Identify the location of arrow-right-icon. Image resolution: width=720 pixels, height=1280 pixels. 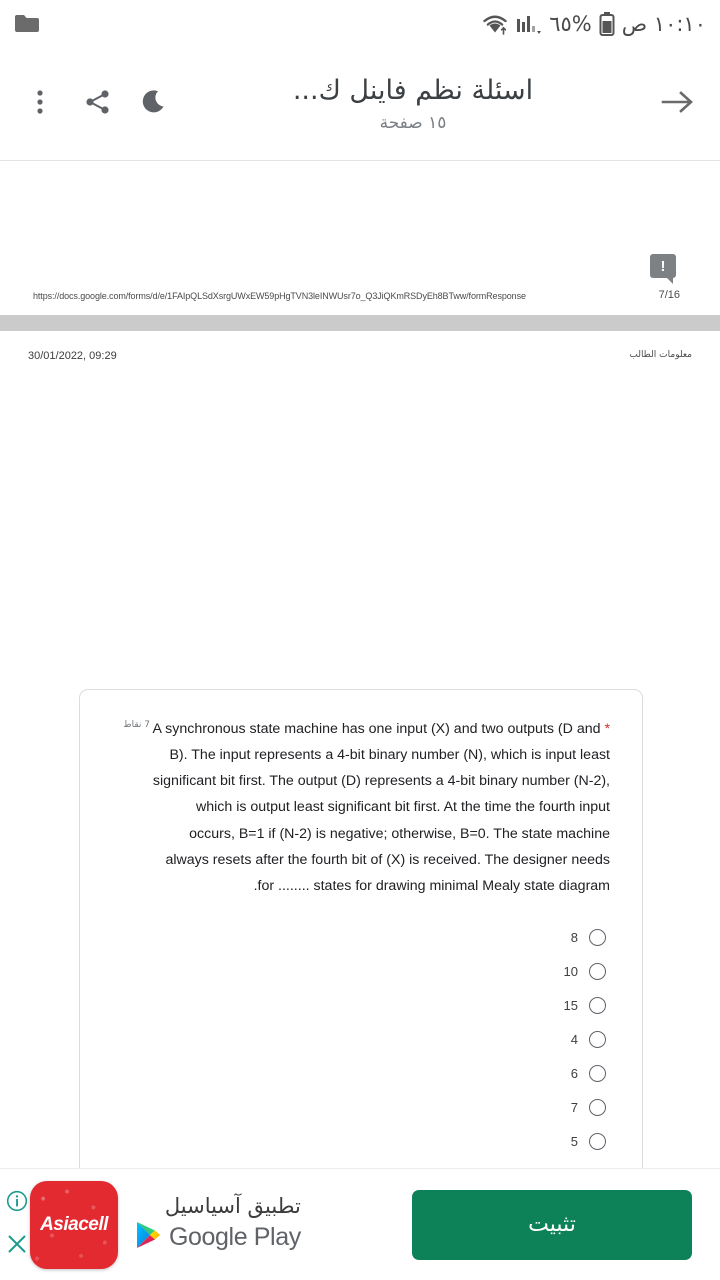
(678, 104).